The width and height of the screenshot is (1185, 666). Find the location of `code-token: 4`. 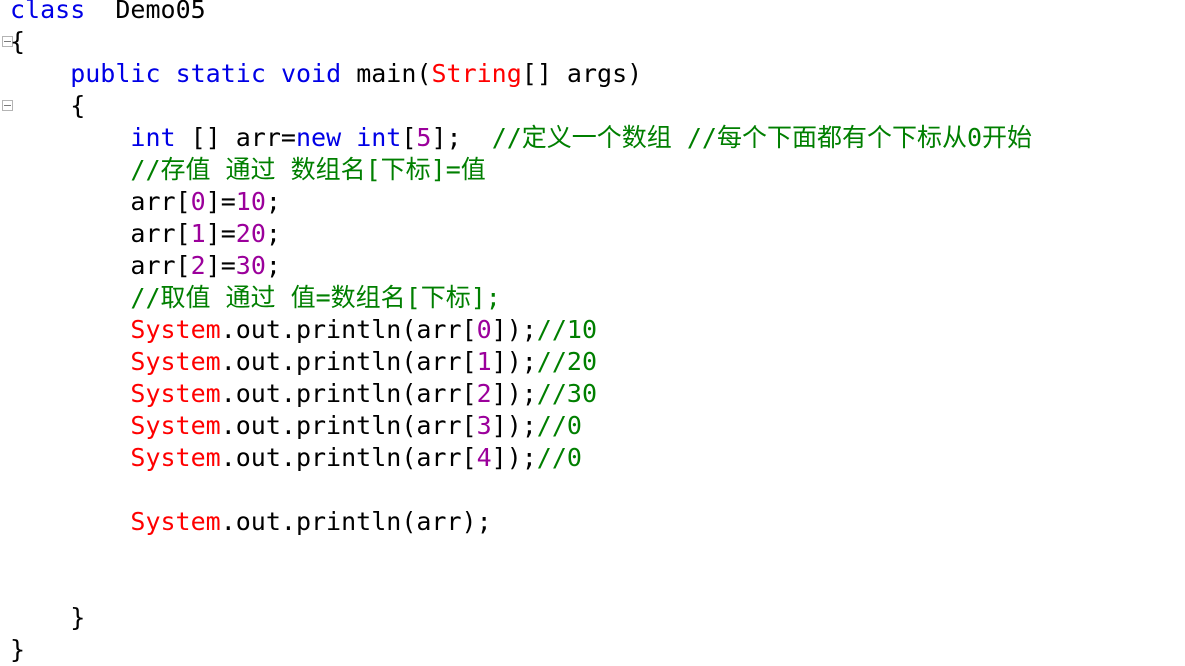

code-token: 4 is located at coordinates (484, 457).